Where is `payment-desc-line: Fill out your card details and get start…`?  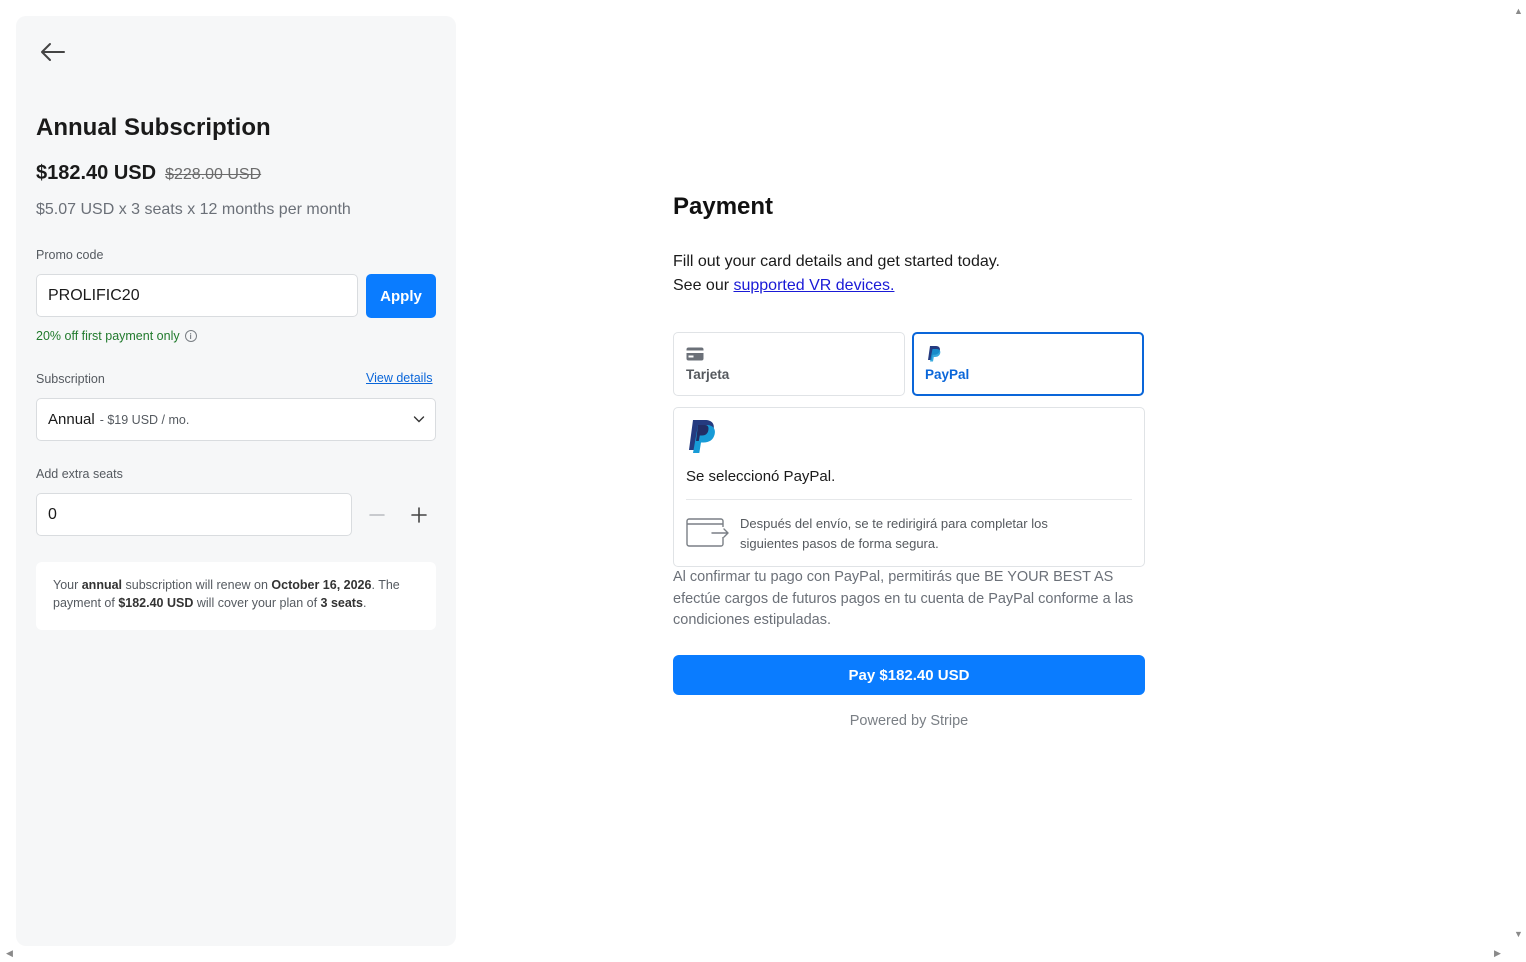 payment-desc-line: Fill out your card details and get start… is located at coordinates (836, 261).